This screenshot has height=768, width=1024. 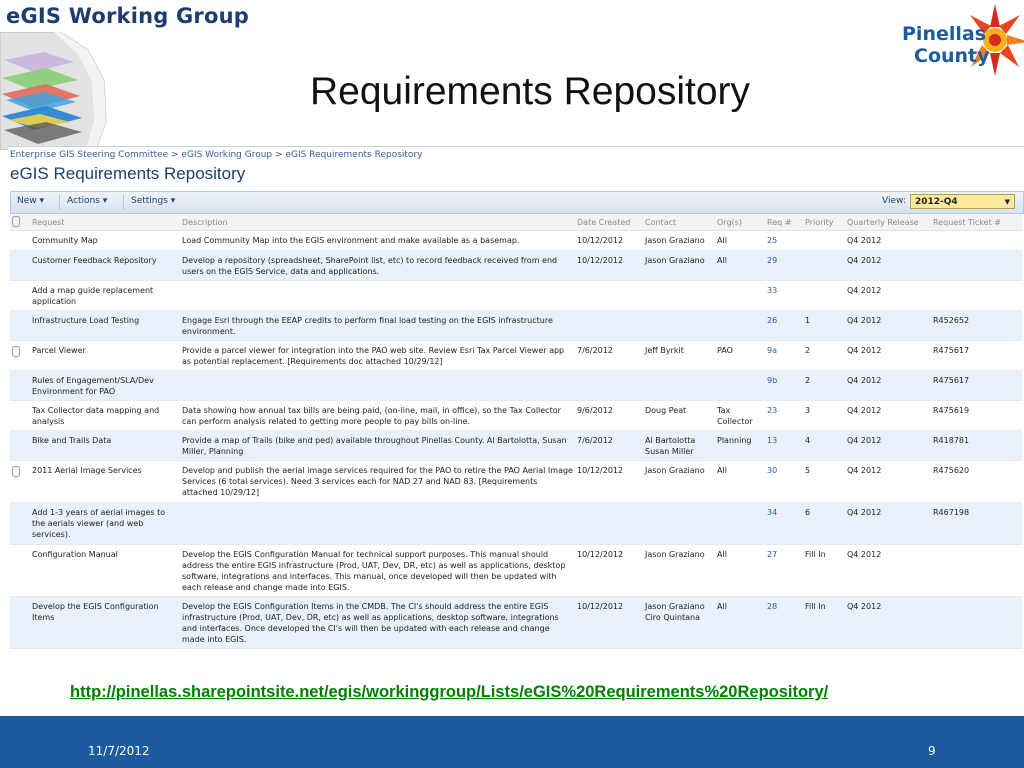 I want to click on column-header-contact: Contact, so click(x=679, y=222).